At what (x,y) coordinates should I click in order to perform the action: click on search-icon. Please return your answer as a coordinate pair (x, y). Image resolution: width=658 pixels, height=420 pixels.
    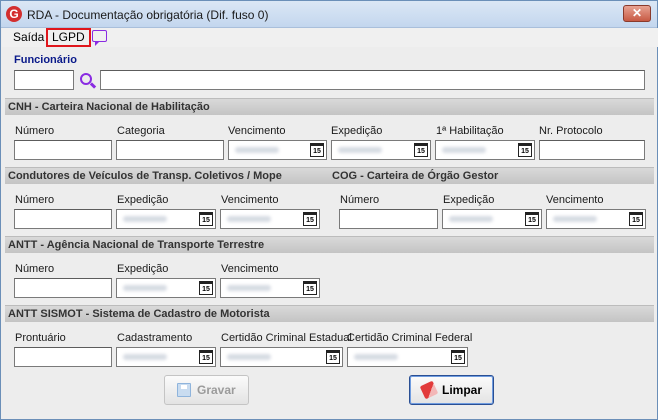
    Looking at the image, I should click on (86, 79).